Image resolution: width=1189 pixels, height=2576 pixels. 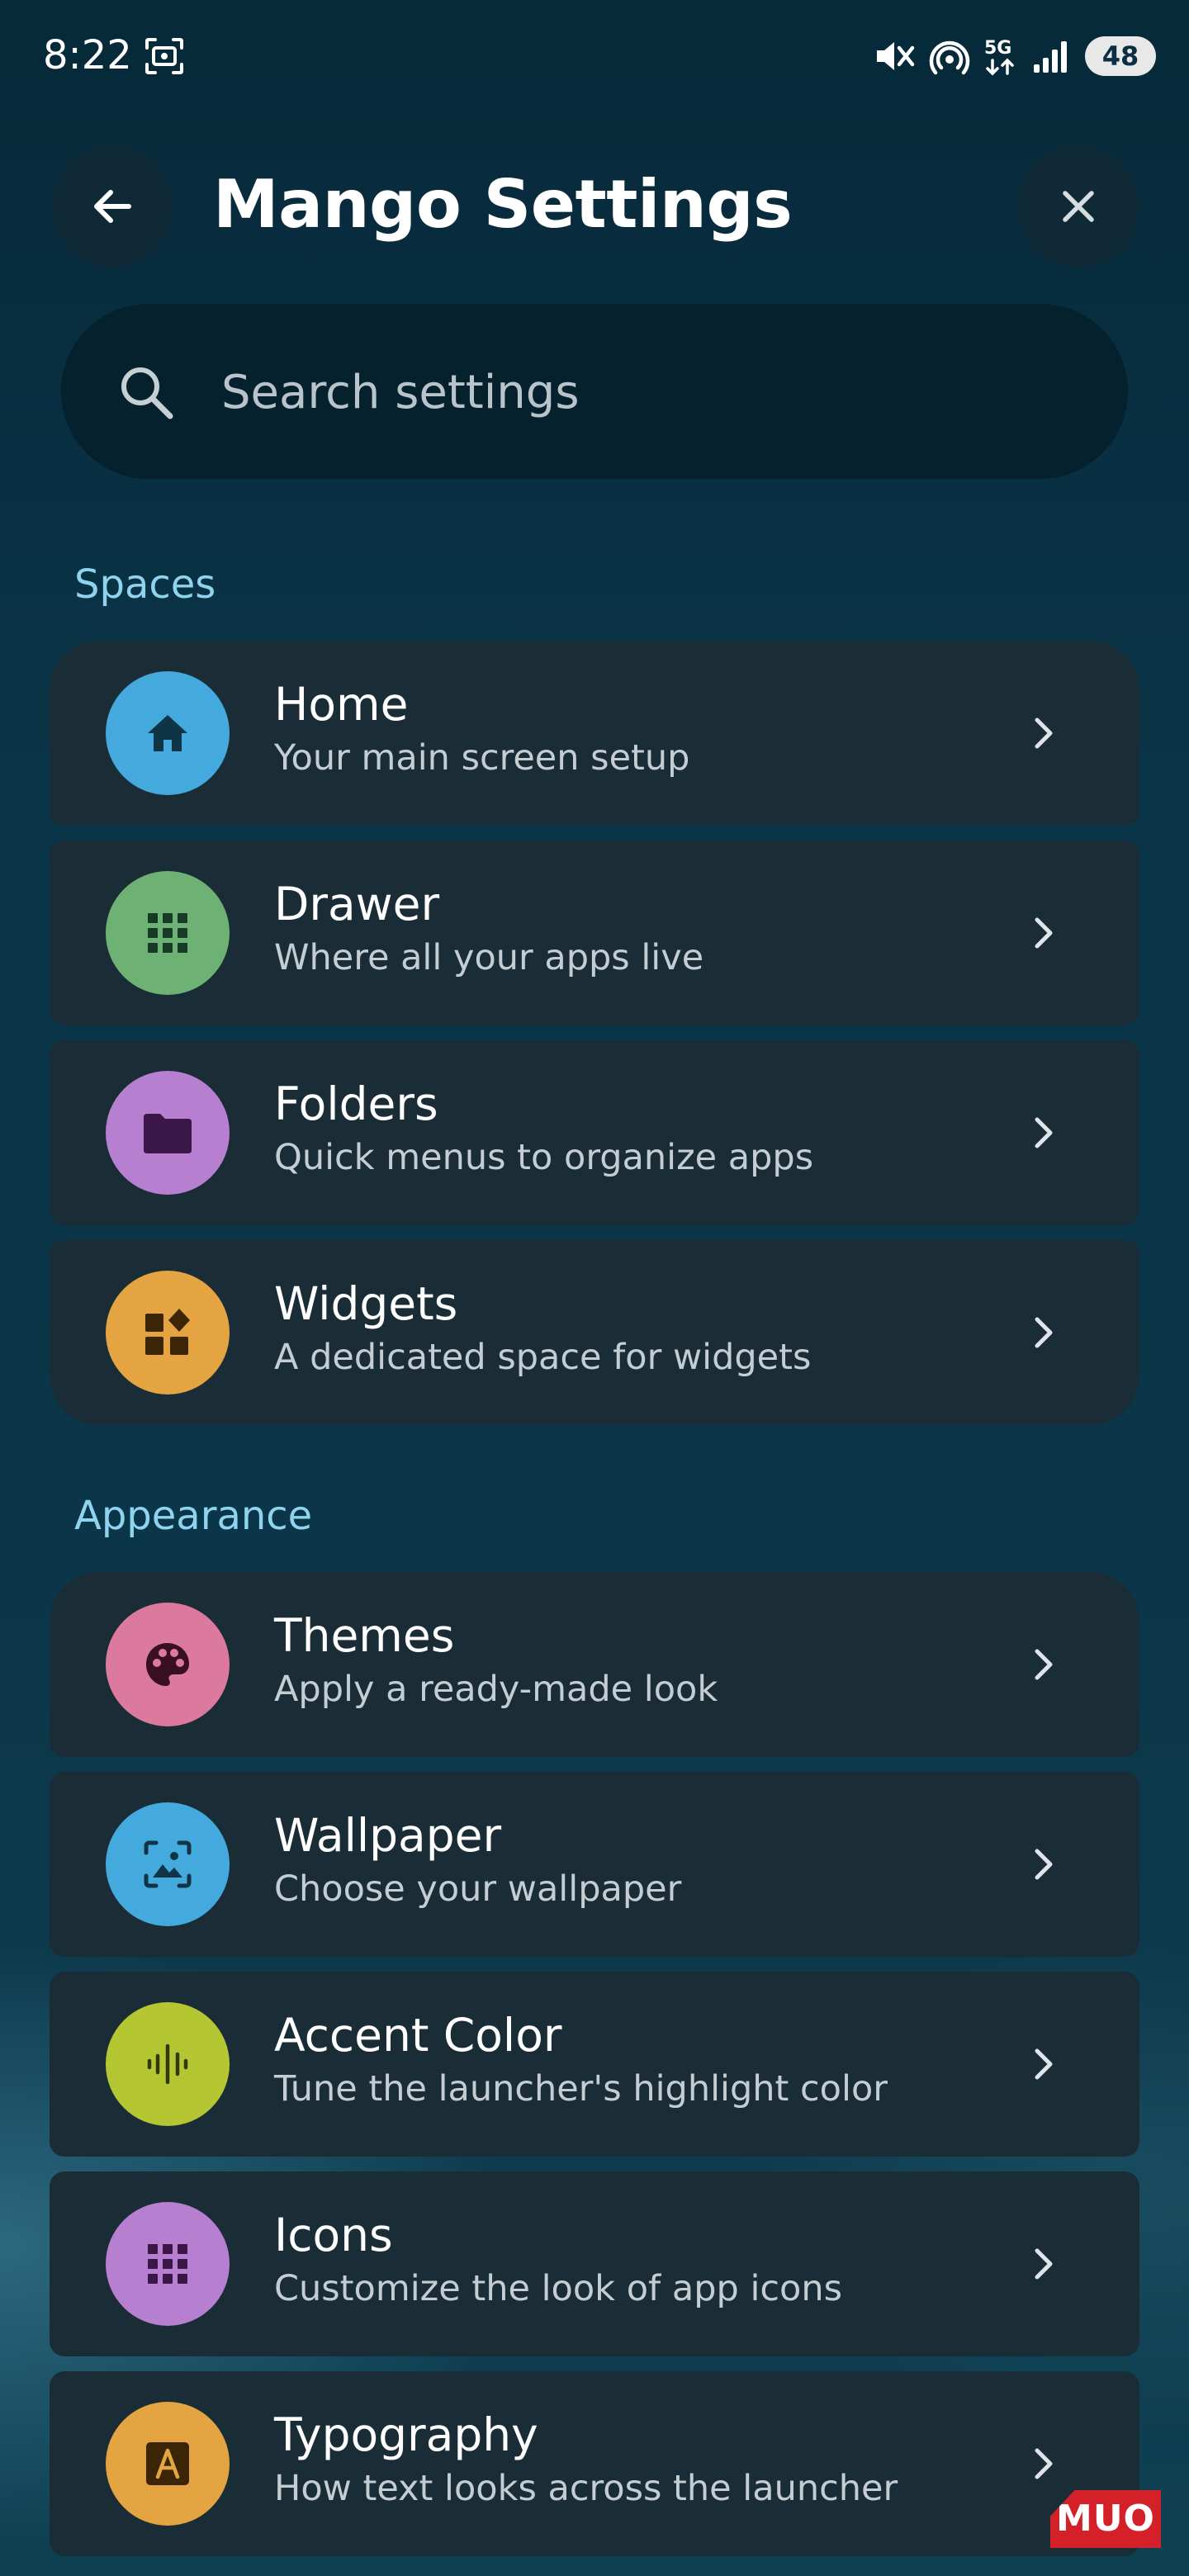 I want to click on hotspot-icon, so click(x=949, y=57).